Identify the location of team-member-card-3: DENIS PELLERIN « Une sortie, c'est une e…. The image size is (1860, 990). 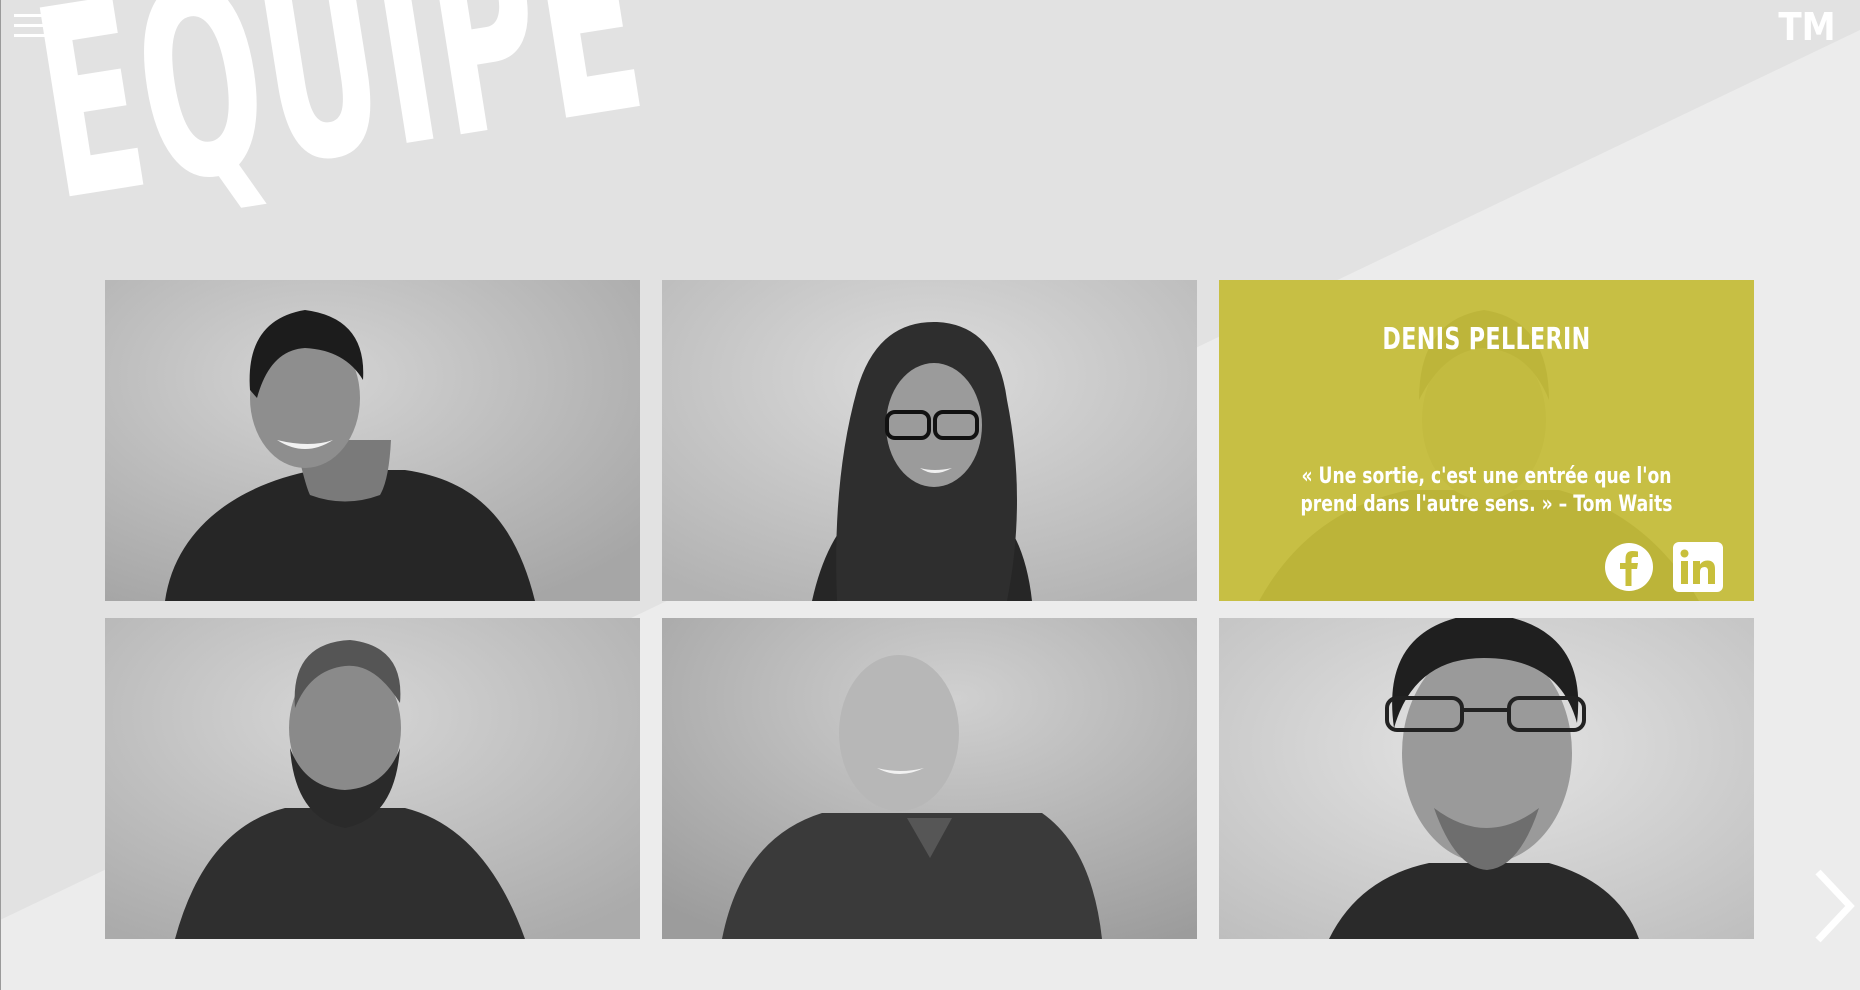
(1486, 440).